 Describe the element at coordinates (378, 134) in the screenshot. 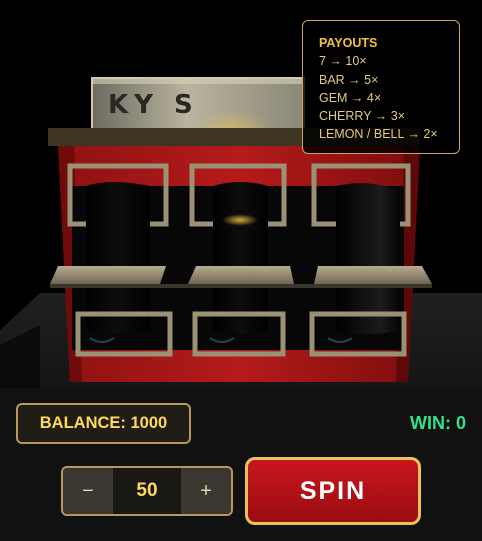

I see `payout-row-lemon-bell: LEMON / BELL → 2×` at that location.